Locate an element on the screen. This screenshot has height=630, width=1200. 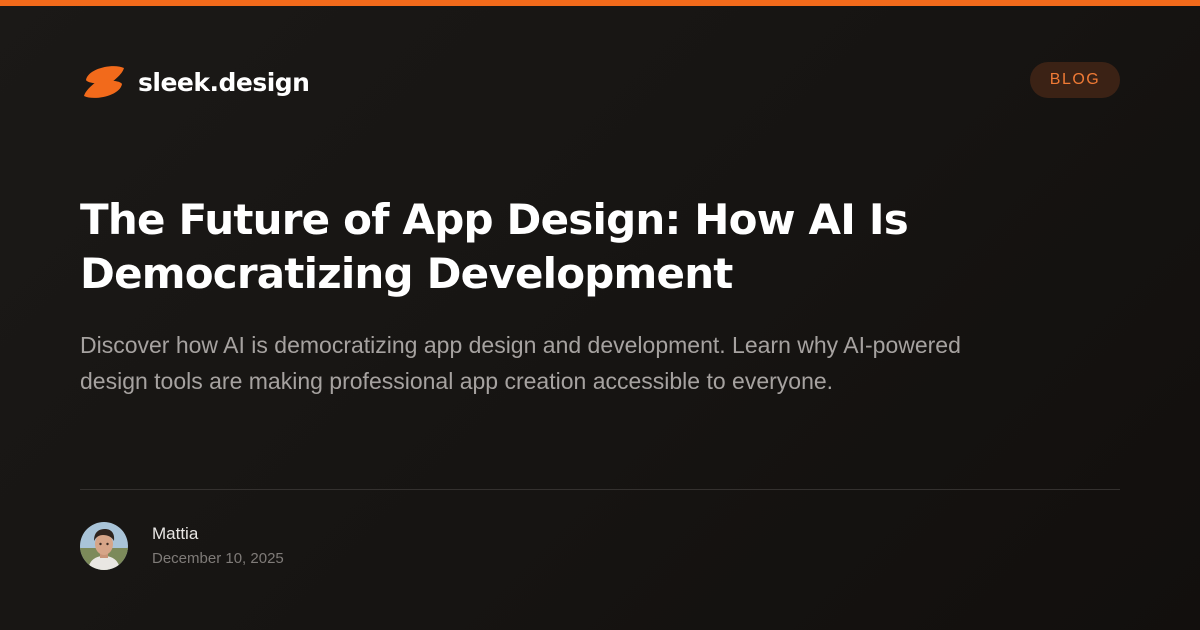
category-badge: BLOG is located at coordinates (1075, 80).